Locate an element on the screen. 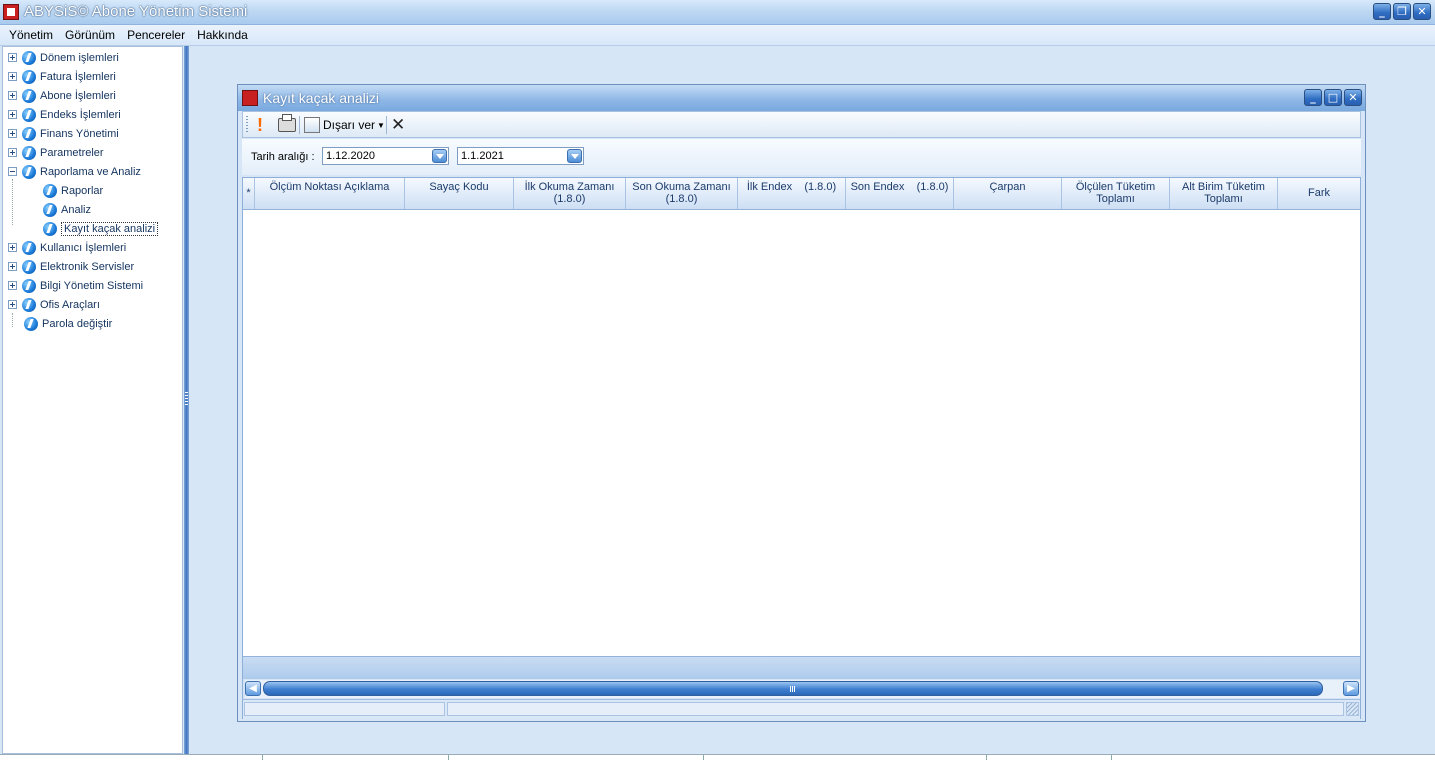 Image resolution: width=1435 pixels, height=760 pixels. run-button: ! is located at coordinates (260, 125).